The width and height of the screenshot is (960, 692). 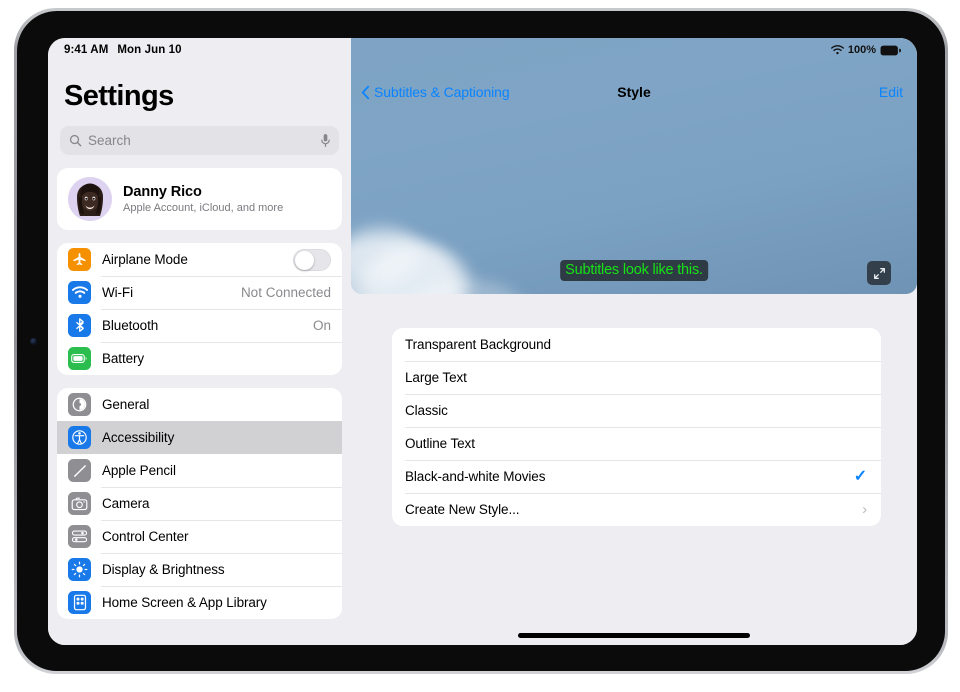 I want to click on account-subtitle: Apple Account, iCloud, and more, so click(x=203, y=208).